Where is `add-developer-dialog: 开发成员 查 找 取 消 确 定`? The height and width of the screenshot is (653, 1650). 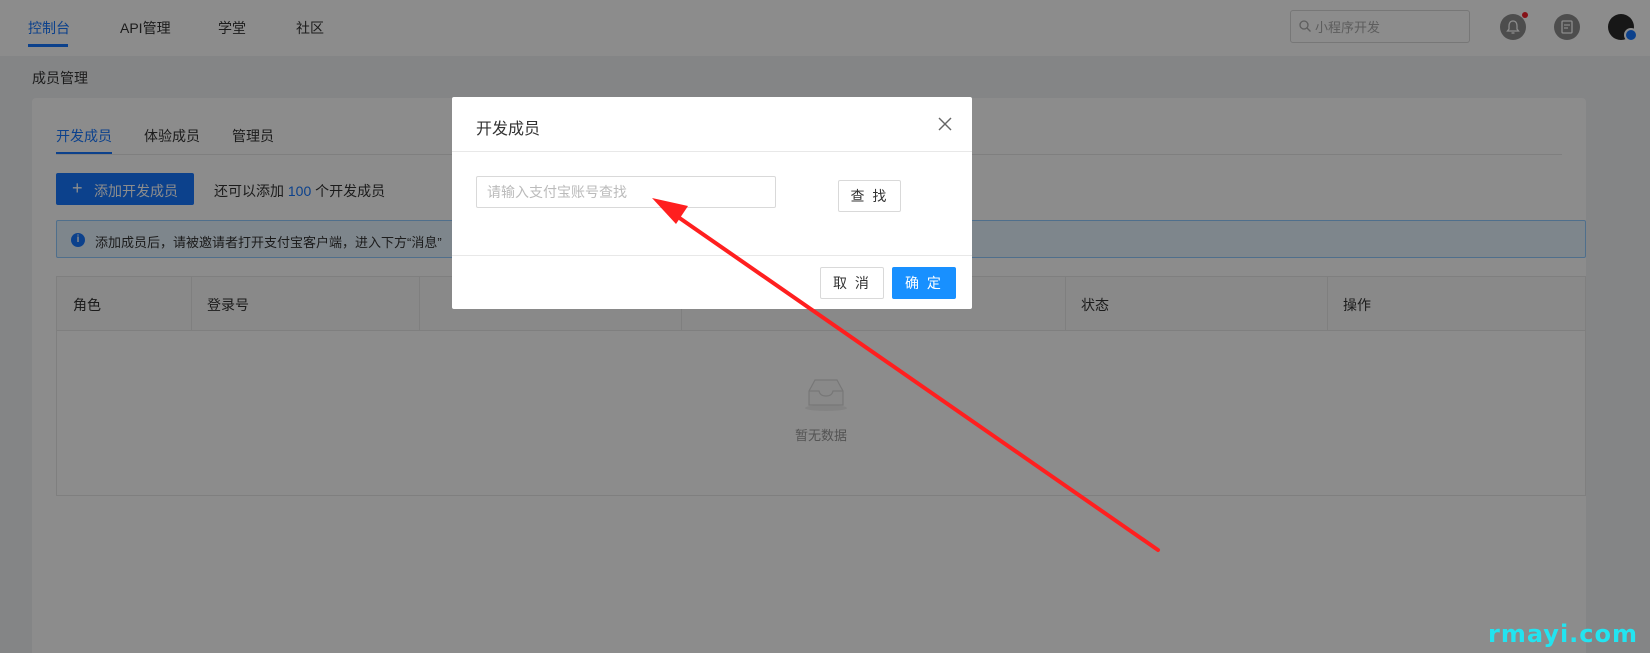 add-developer-dialog: 开发成员 查 找 取 消 确 定 is located at coordinates (712, 203).